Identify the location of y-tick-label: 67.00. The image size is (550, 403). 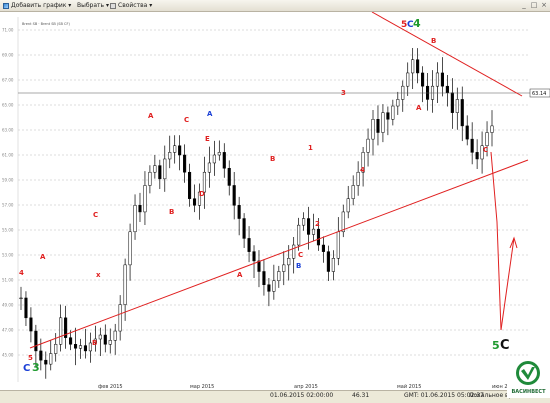
(8, 80).